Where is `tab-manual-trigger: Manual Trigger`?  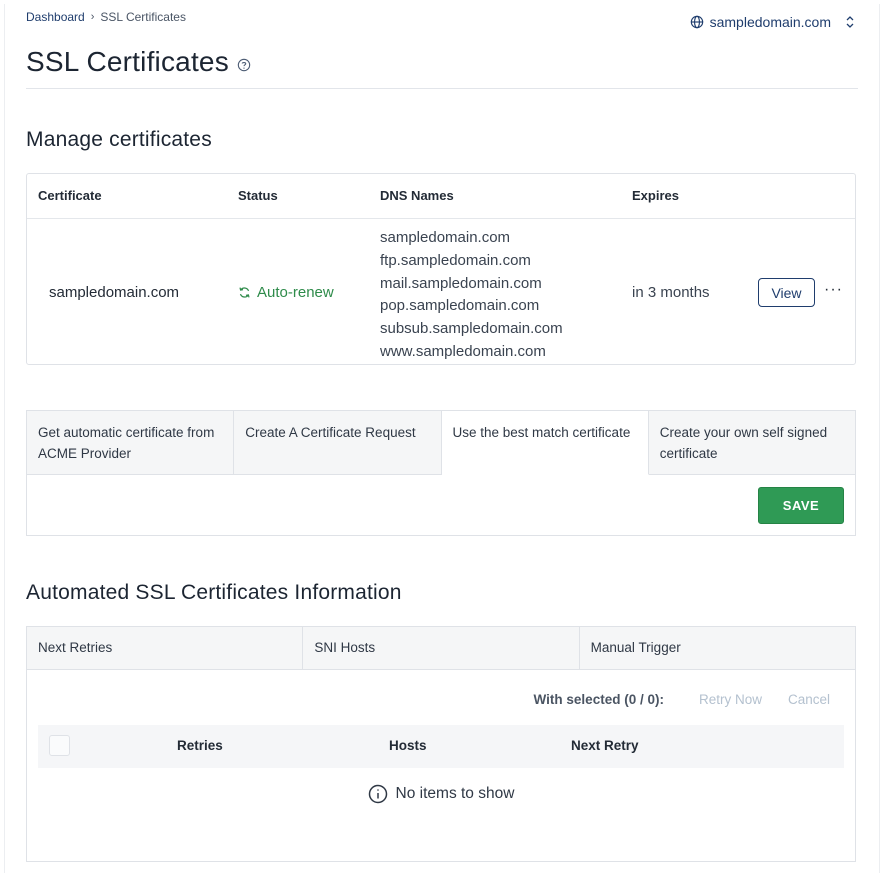 tab-manual-trigger: Manual Trigger is located at coordinates (717, 648).